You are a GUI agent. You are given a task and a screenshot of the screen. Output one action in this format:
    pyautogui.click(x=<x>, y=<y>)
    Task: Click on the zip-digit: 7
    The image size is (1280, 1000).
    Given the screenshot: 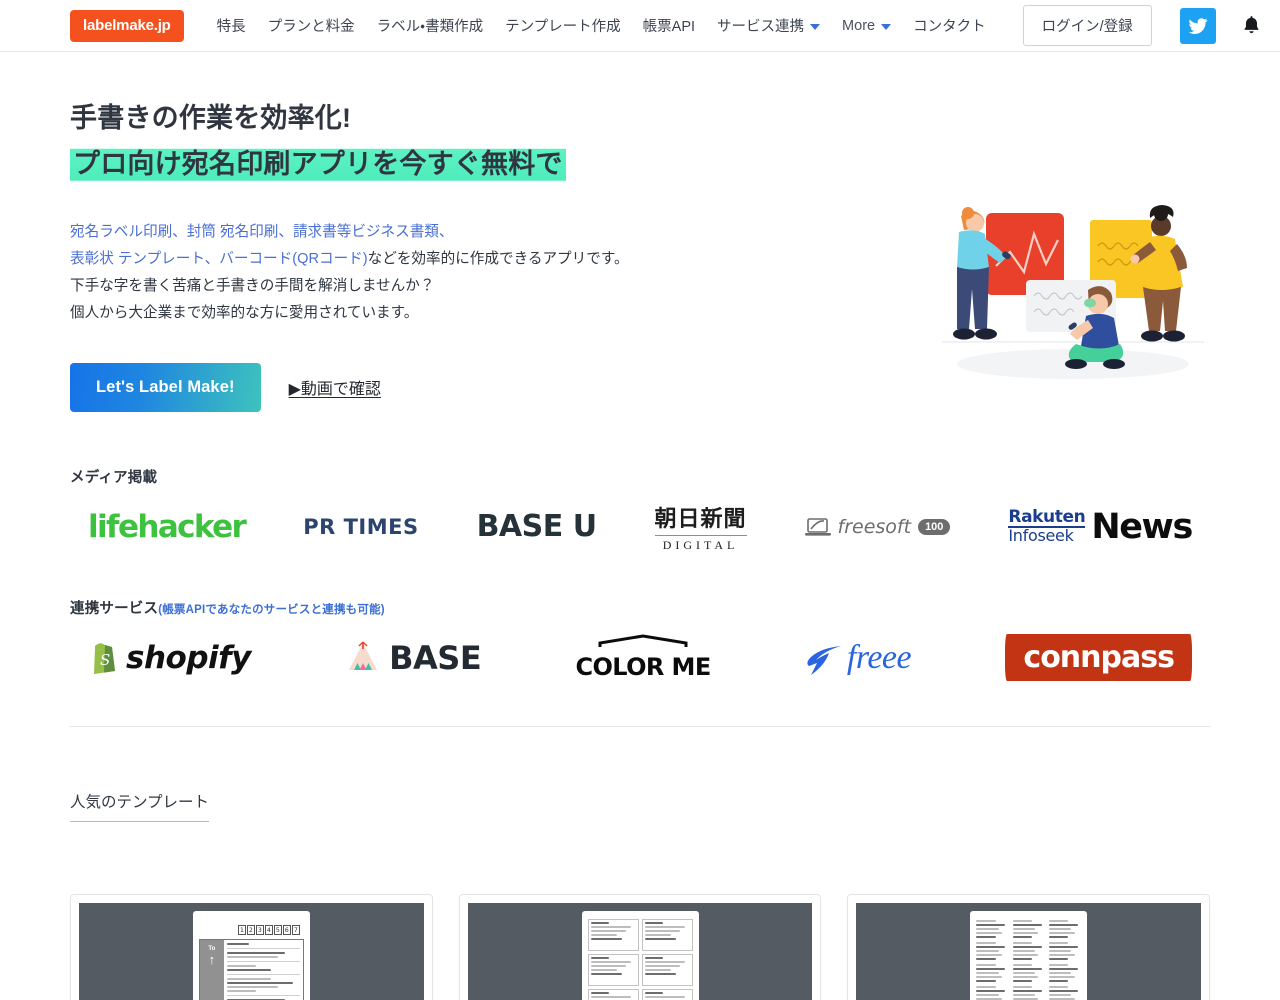 What is the action you would take?
    pyautogui.click(x=295, y=929)
    